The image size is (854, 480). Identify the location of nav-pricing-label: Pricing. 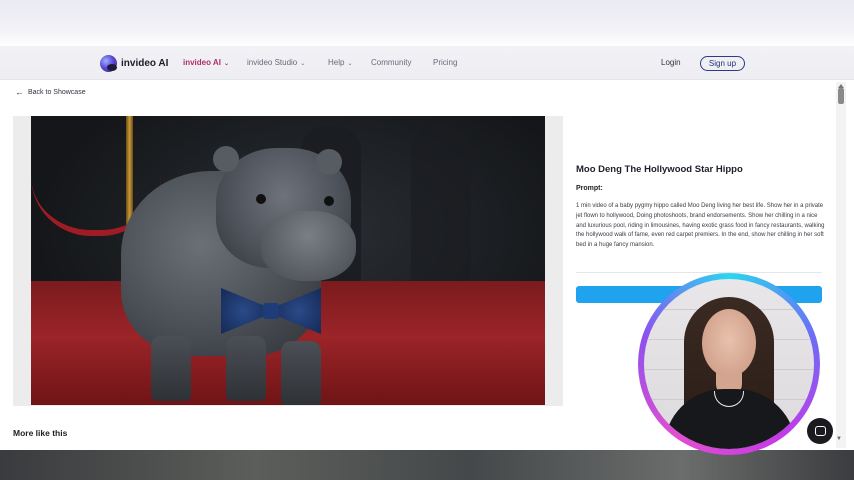
(445, 62).